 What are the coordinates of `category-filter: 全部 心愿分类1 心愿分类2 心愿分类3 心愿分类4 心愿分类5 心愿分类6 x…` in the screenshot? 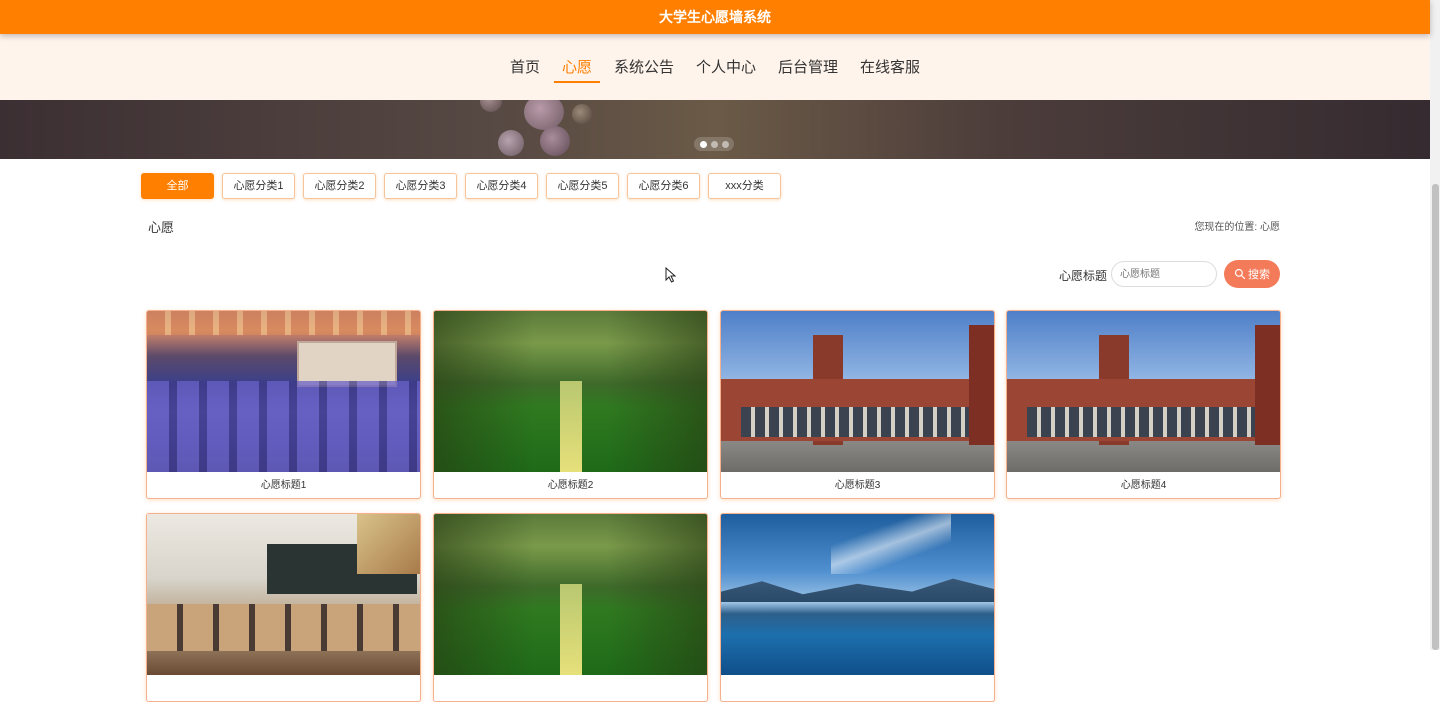 It's located at (461, 186).